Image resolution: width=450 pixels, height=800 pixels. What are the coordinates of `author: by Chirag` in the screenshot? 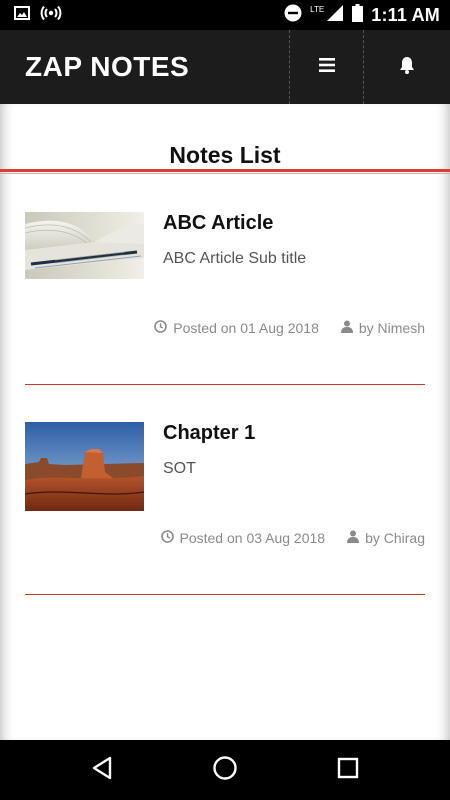 It's located at (395, 538).